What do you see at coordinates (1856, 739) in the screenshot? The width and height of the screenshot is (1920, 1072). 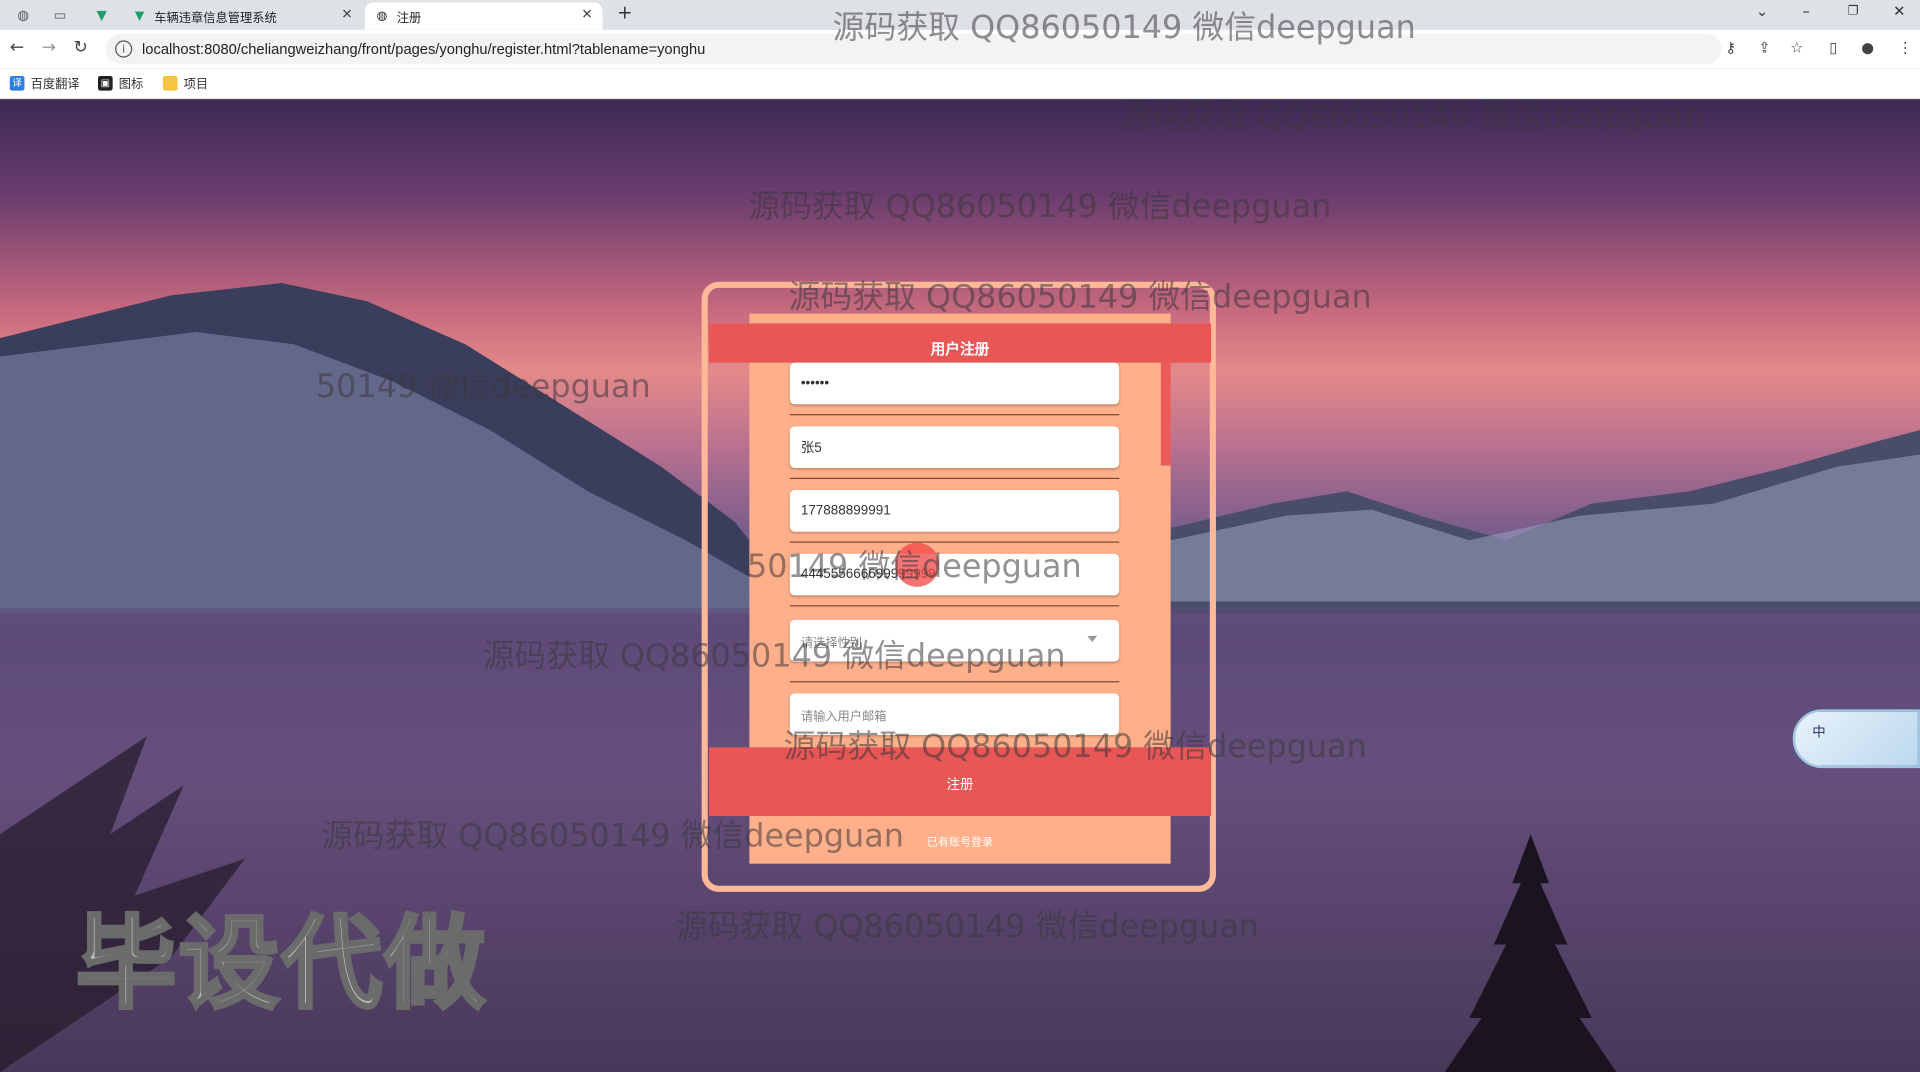 I see `ime-floating-widget: 中` at bounding box center [1856, 739].